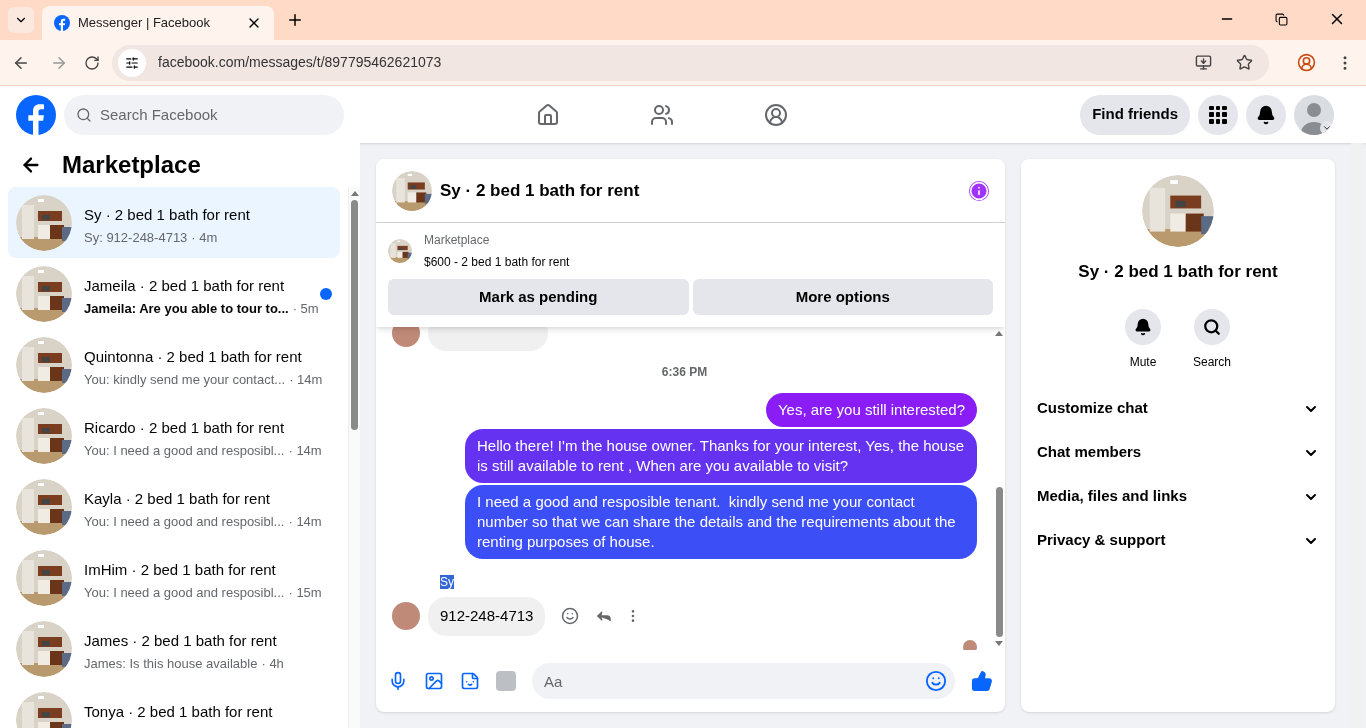 This screenshot has height=728, width=1366. I want to click on conversation-item: Sy · 2 bed 1 bath for rent Sy: 912-248-4713 · 4m, so click(174, 222).